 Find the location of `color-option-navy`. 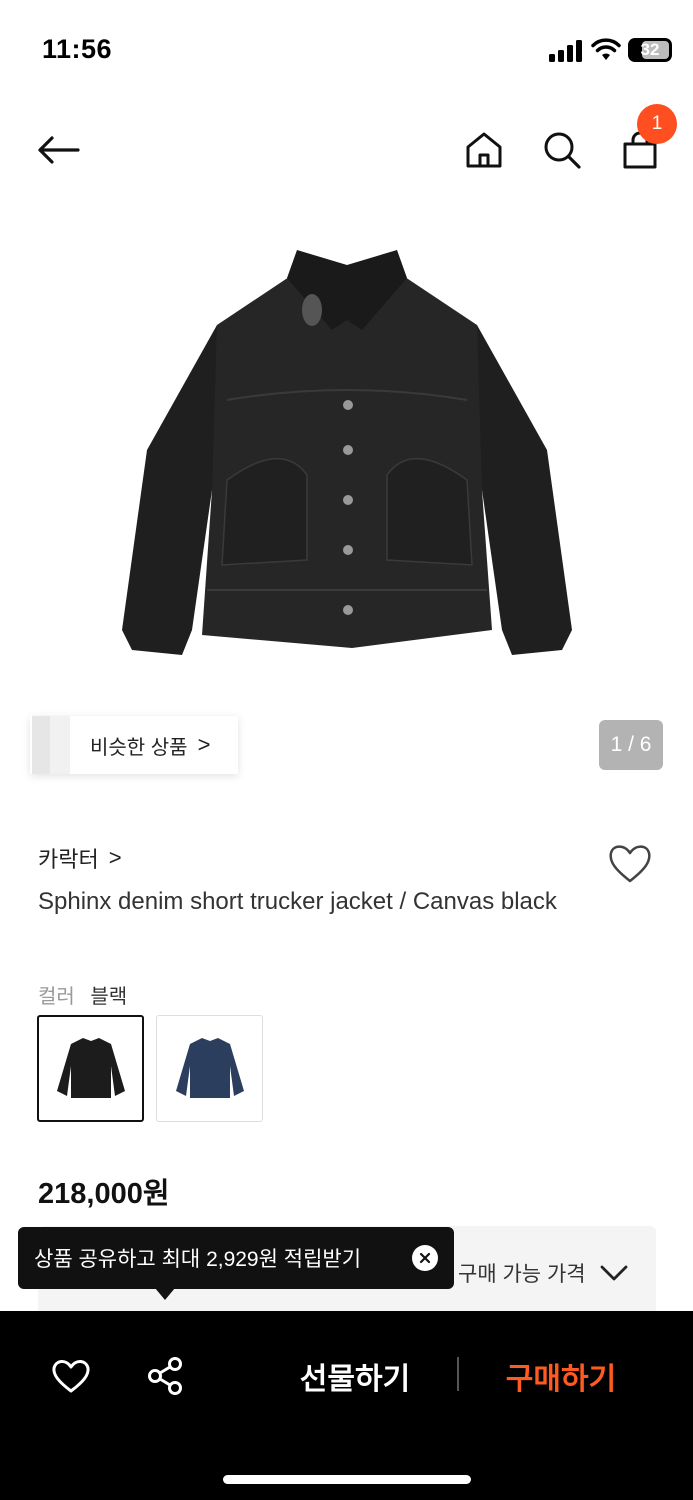

color-option-navy is located at coordinates (209, 1068).